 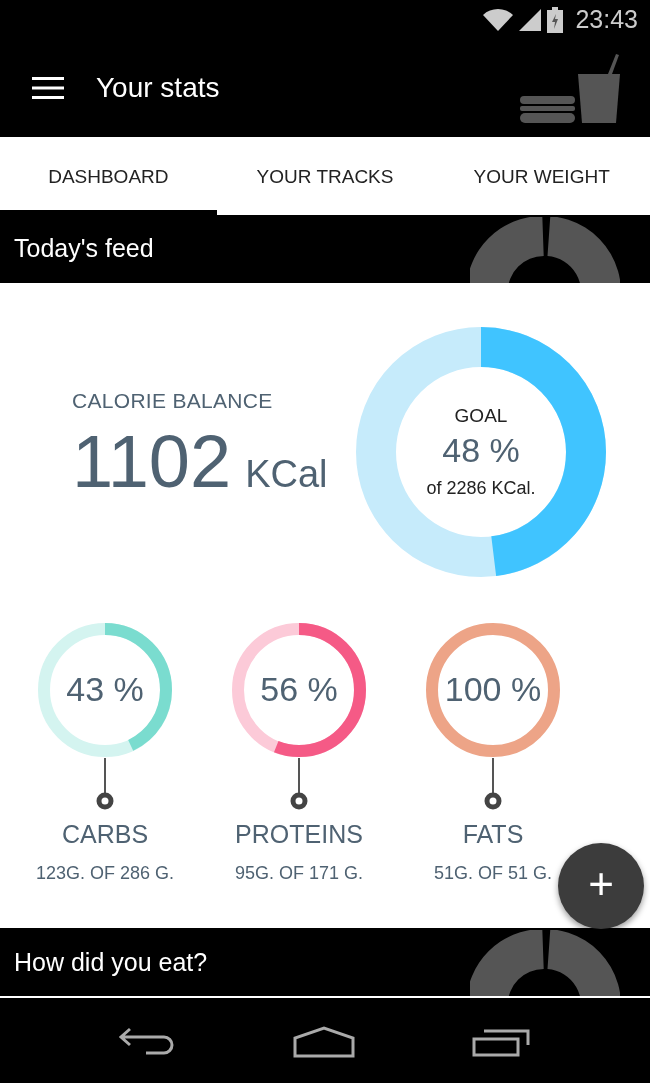 What do you see at coordinates (105, 834) in the screenshot?
I see `macro-name: CARBS` at bounding box center [105, 834].